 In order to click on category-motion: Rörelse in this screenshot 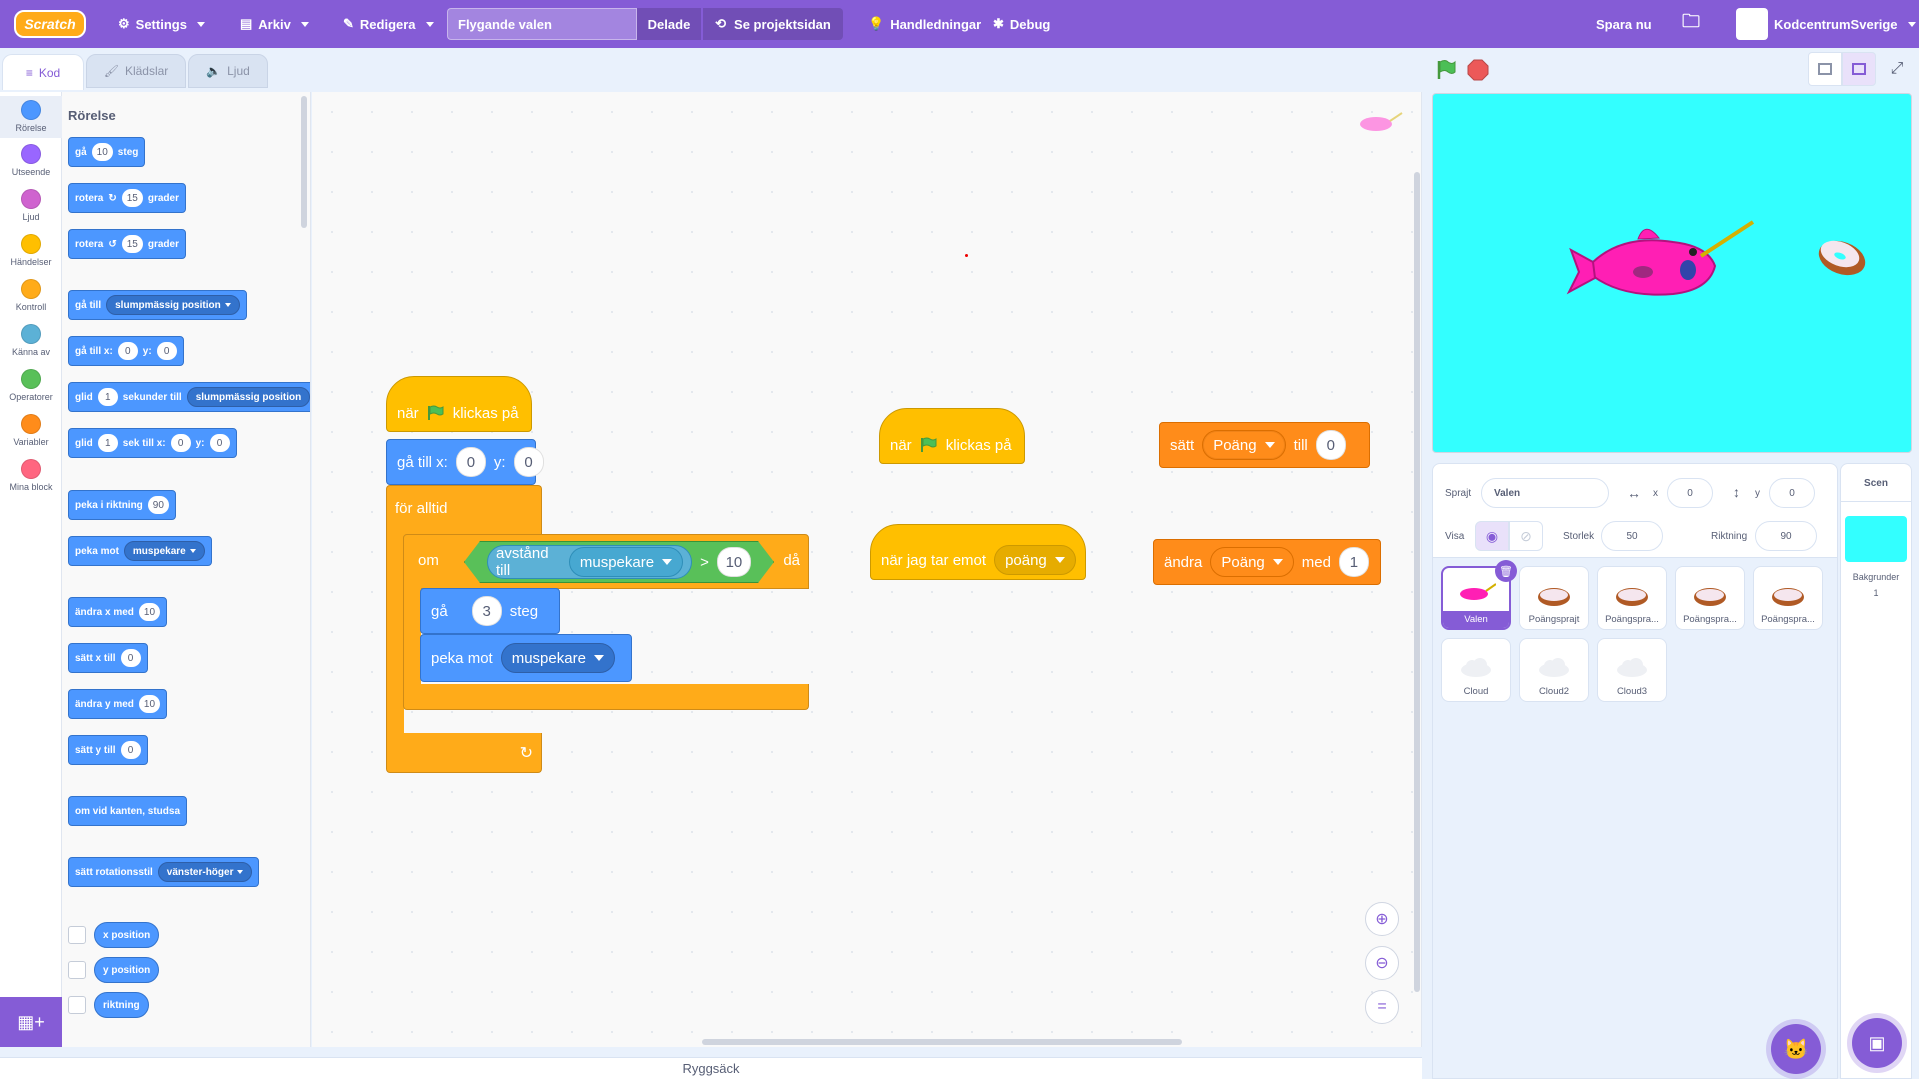, I will do `click(31, 117)`.